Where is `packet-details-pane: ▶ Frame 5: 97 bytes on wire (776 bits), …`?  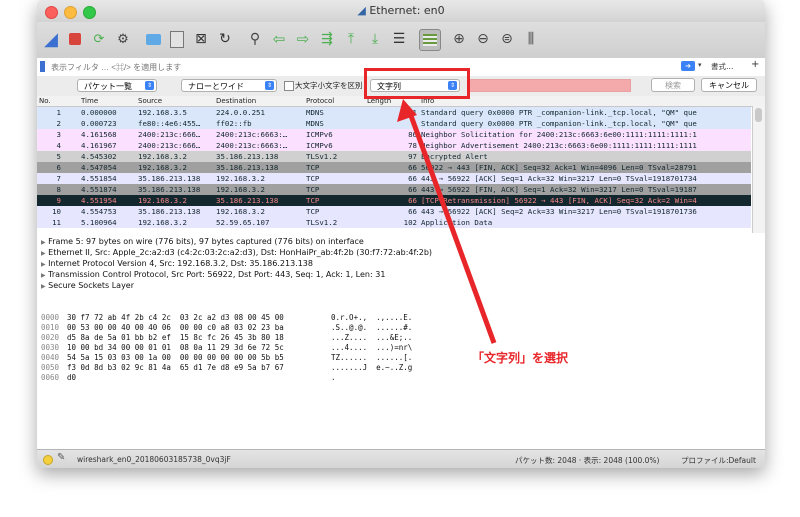 packet-details-pane: ▶ Frame 5: 97 bytes on wire (776 bits), … is located at coordinates (401, 271).